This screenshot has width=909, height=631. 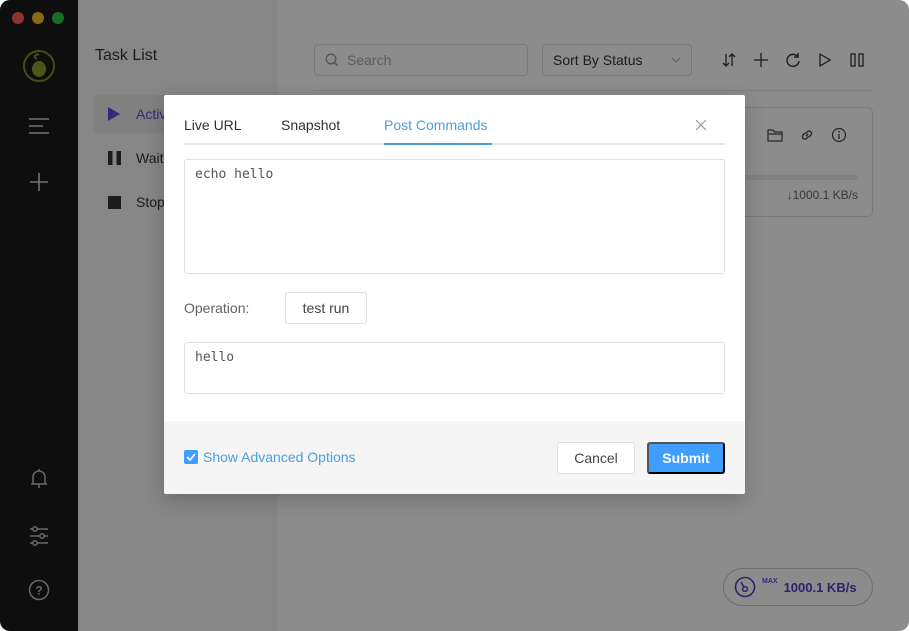 I want to click on operation-label: Operation:, so click(x=217, y=308).